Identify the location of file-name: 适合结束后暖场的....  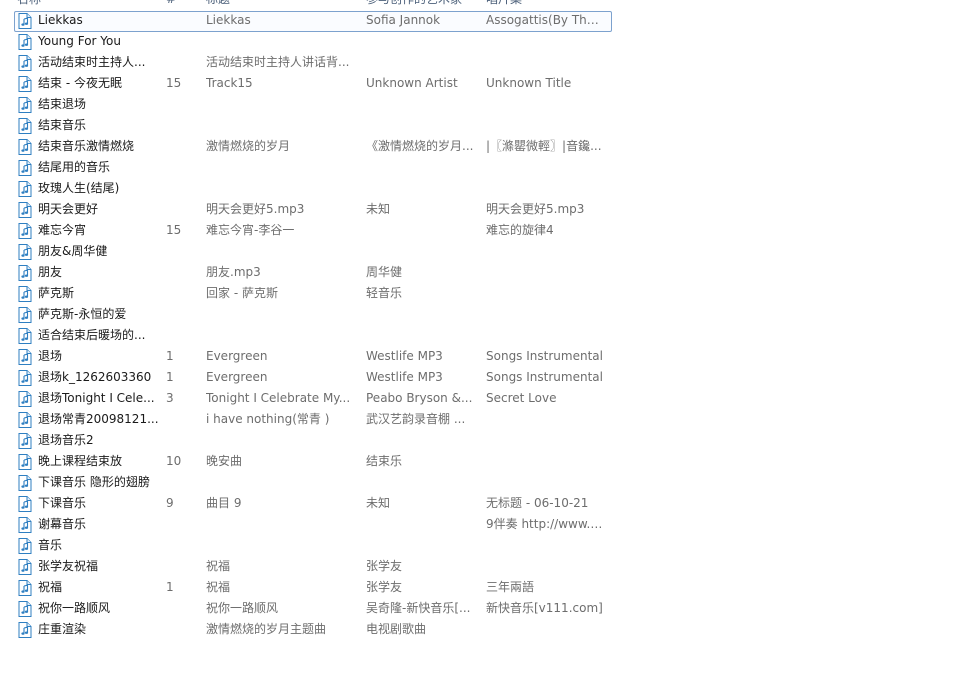
(92, 335).